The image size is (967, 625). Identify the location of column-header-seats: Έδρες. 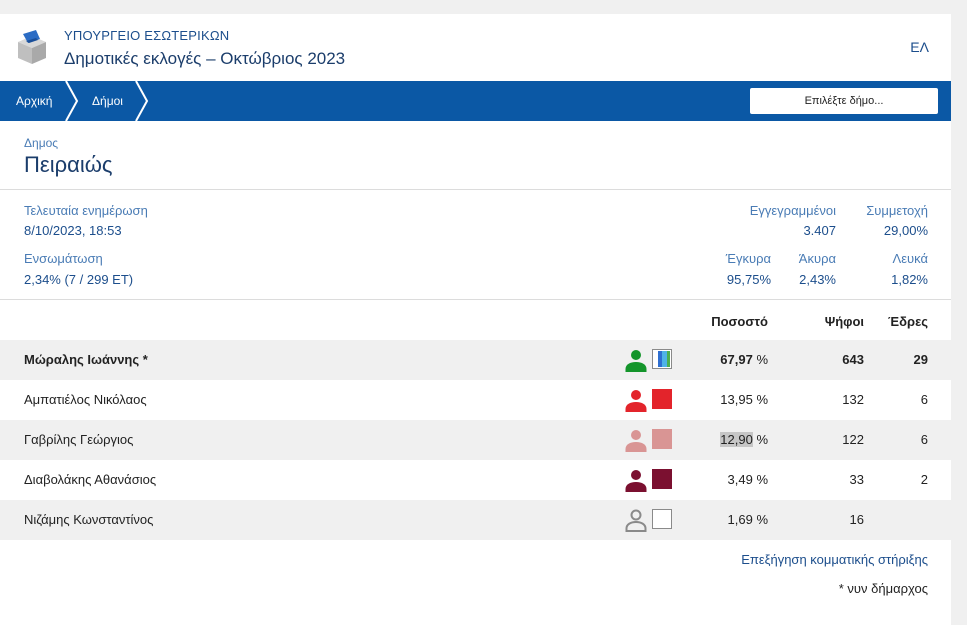
(908, 321).